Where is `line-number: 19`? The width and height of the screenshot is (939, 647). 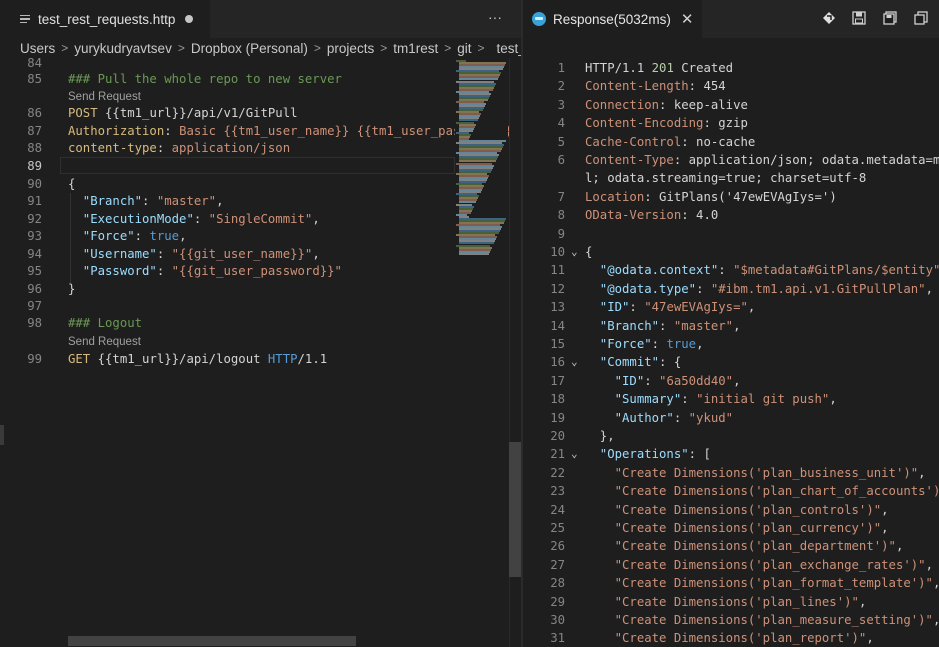 line-number: 19 is located at coordinates (557, 417).